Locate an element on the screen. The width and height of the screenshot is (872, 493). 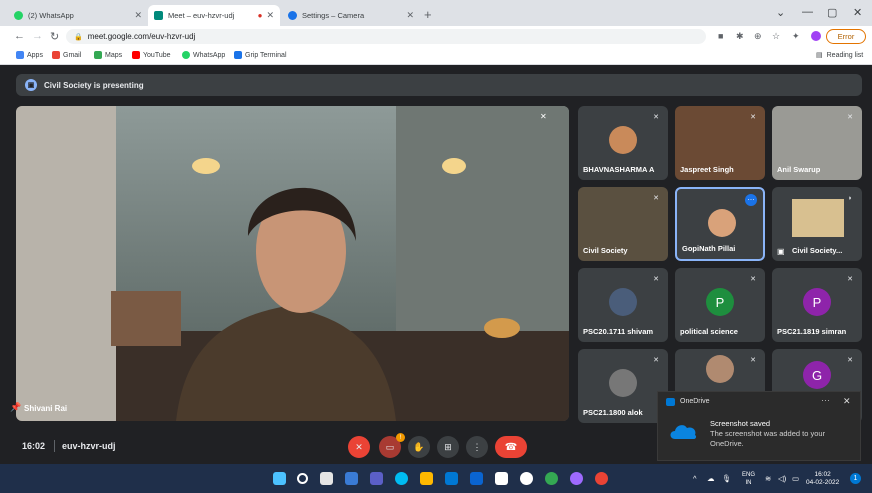
new-tab-button: + is located at coordinates (428, 14).